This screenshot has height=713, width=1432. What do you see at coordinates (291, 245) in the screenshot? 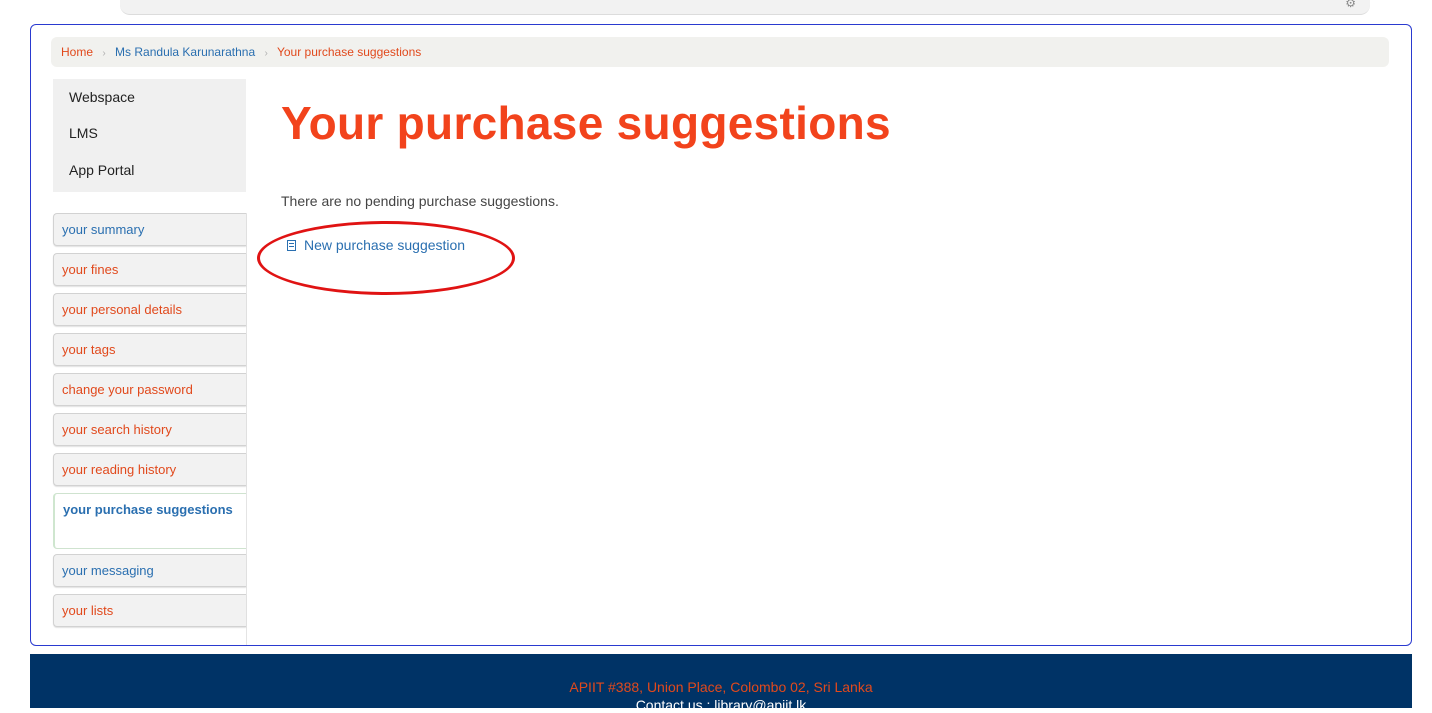
I see `document-icon` at bounding box center [291, 245].